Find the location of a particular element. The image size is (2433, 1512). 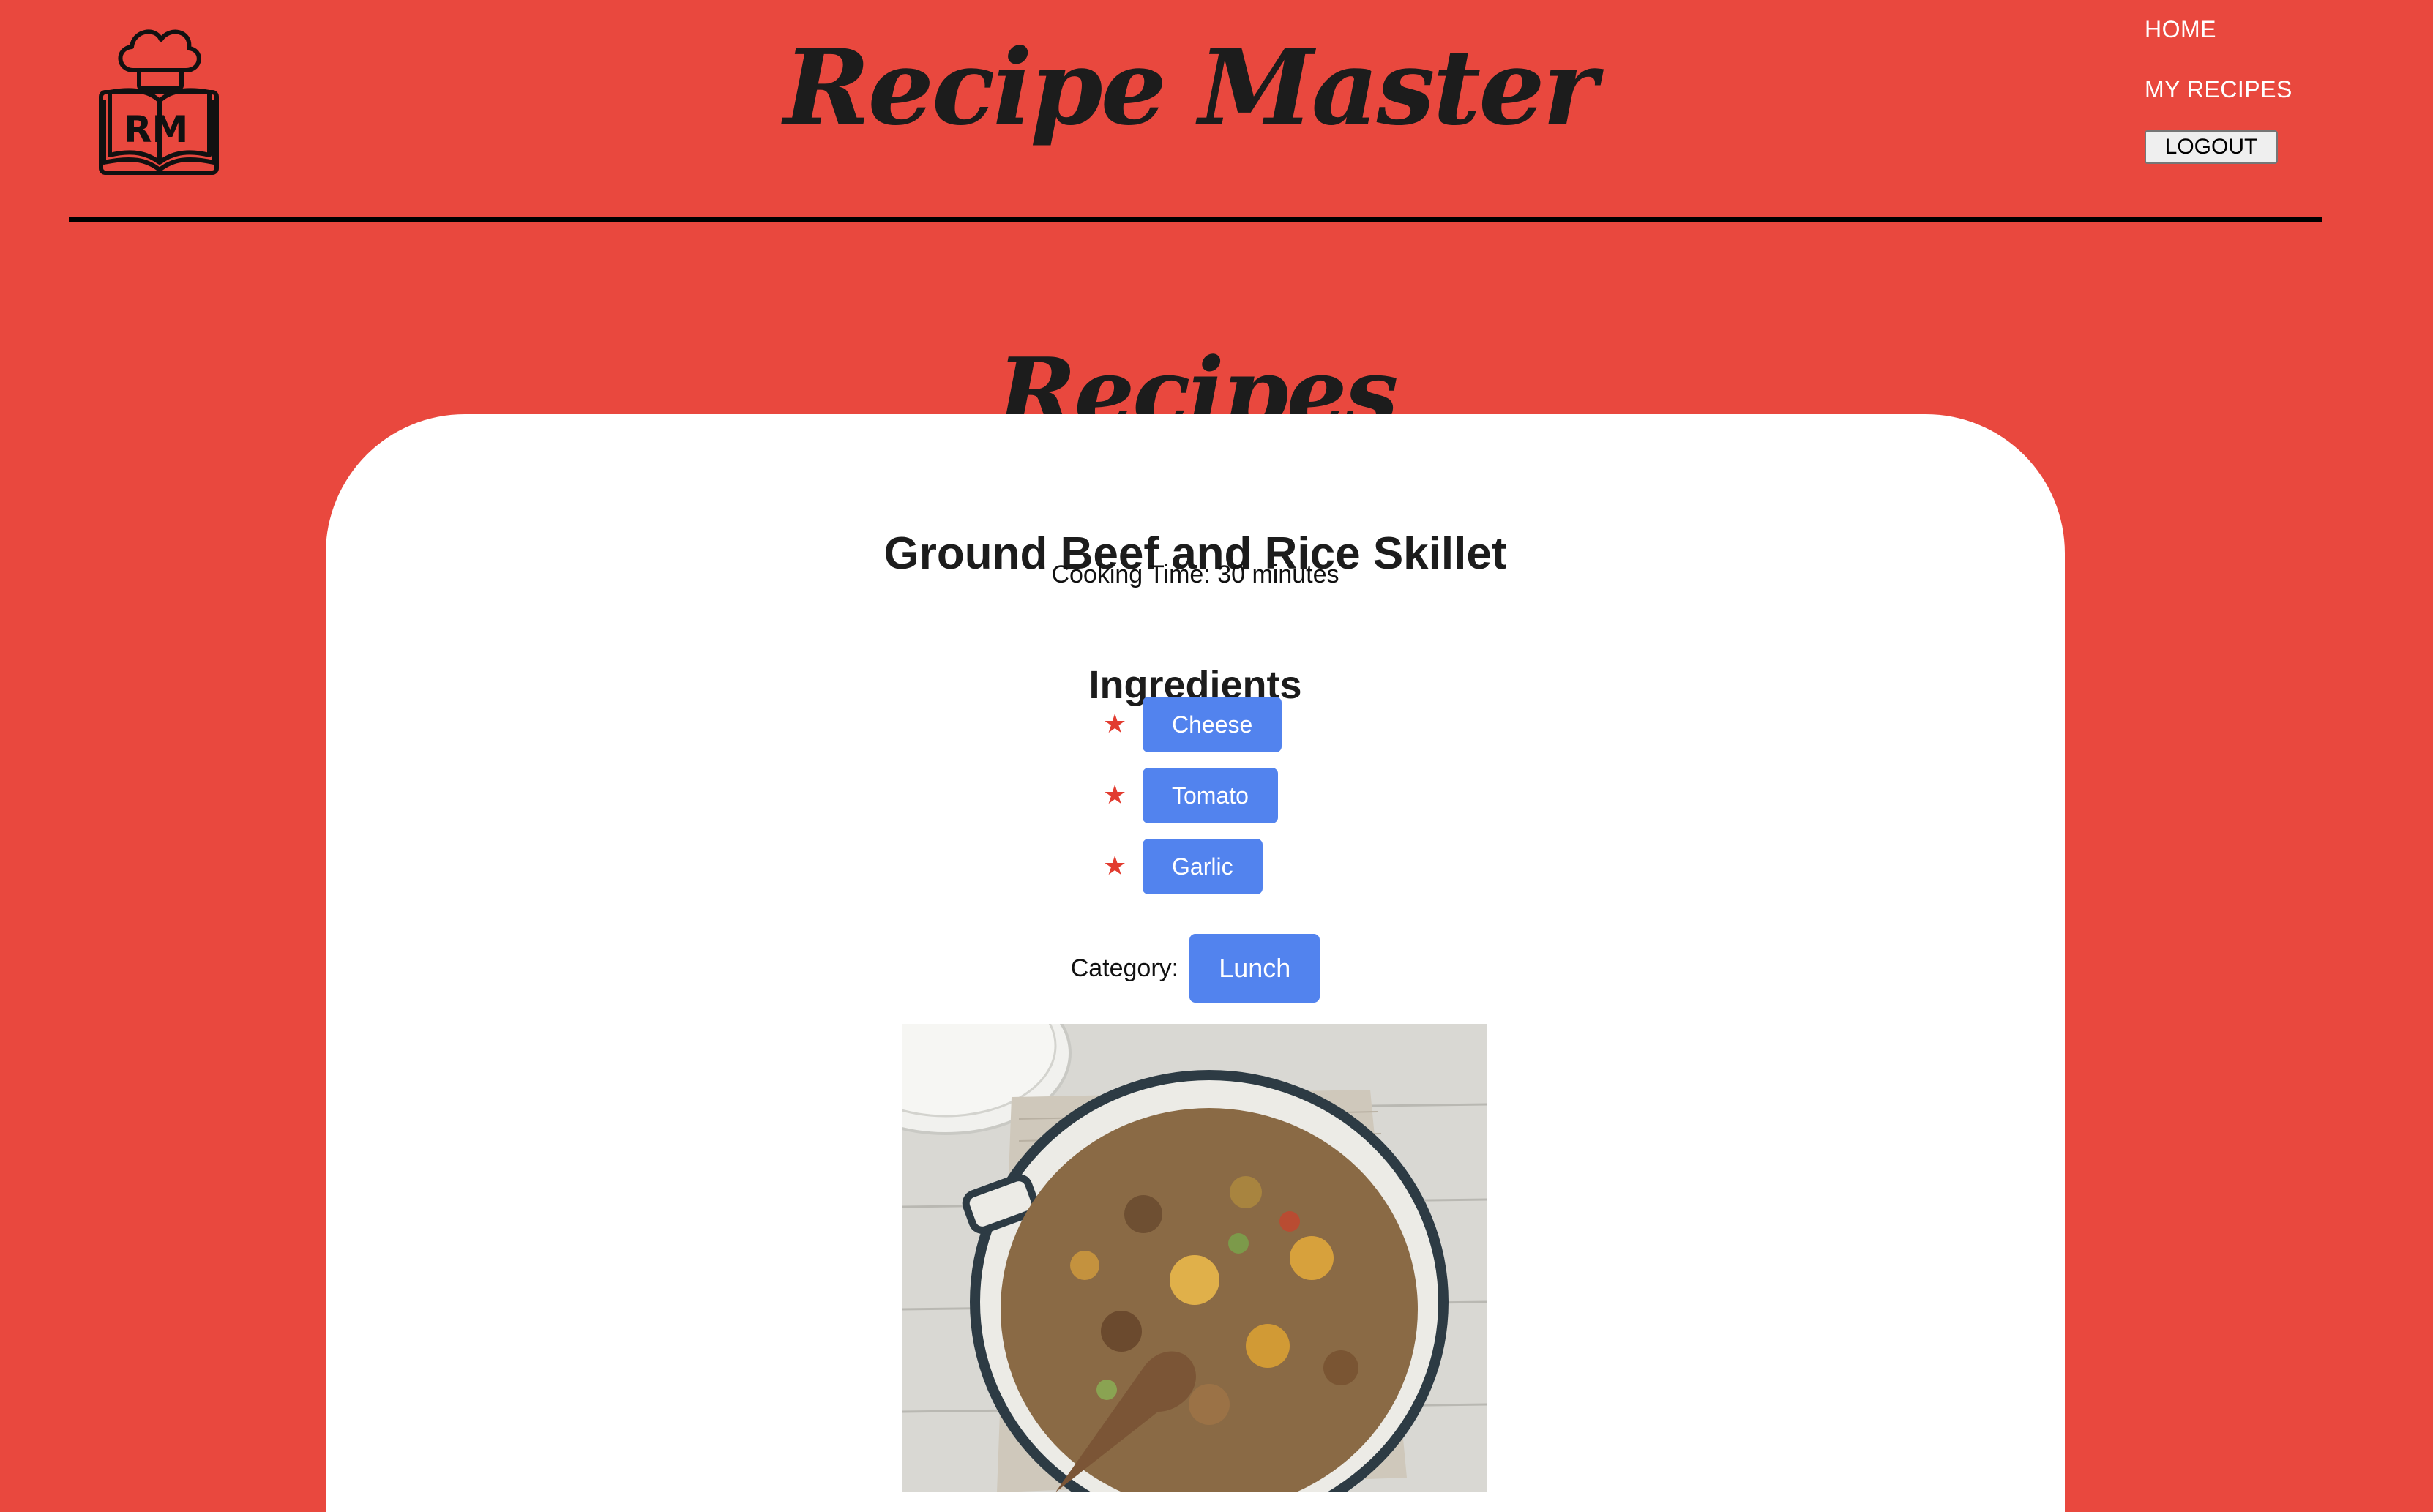

site-title: Recipe Master is located at coordinates (1190, 88).